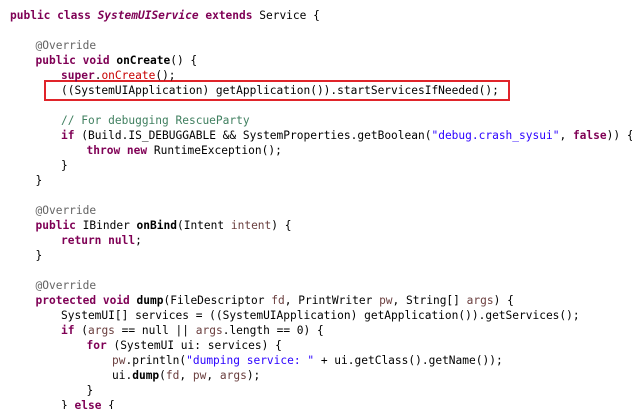 Image resolution: width=632 pixels, height=409 pixels. I want to click on code-line: throw new RuntimeException();, so click(184, 150).